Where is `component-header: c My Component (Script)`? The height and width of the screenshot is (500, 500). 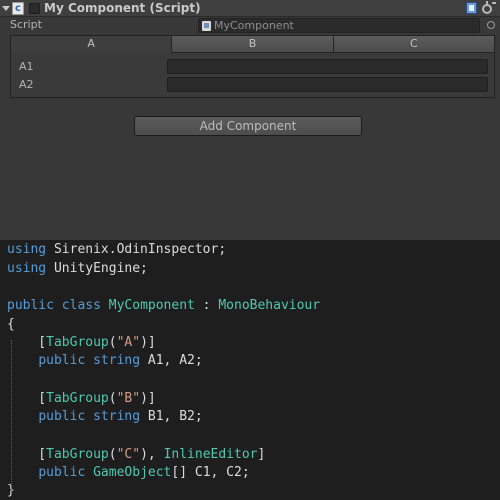 component-header: c My Component (Script) is located at coordinates (250, 8).